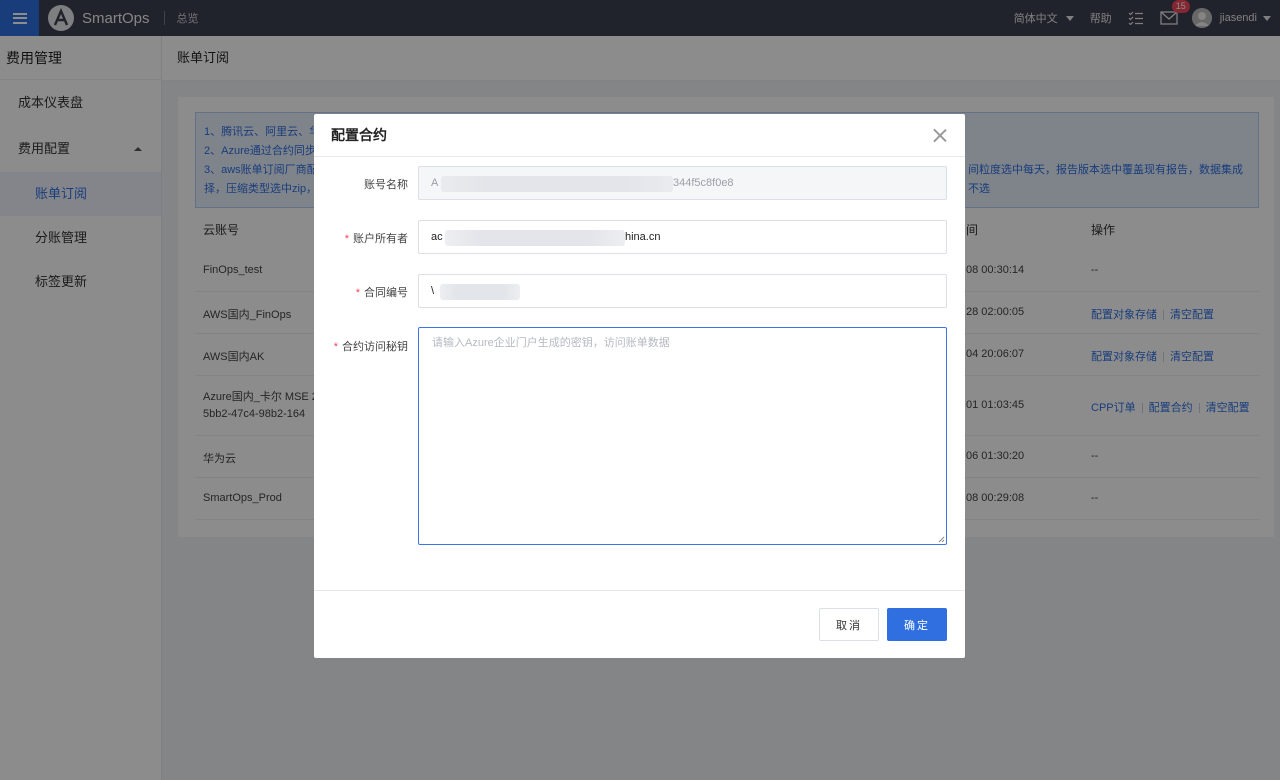  I want to click on confirm-button: 确定, so click(917, 624).